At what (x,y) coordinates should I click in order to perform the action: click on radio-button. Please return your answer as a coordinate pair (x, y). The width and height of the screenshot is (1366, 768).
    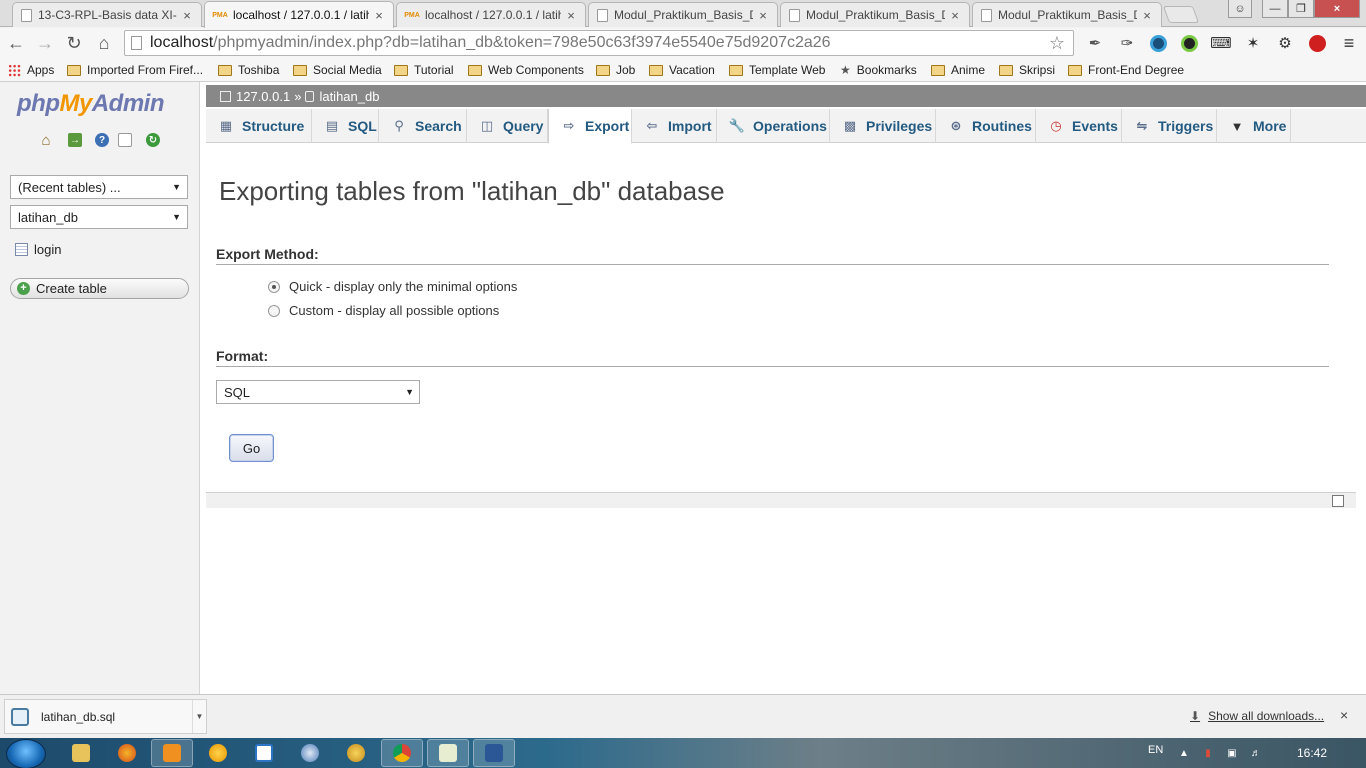
    Looking at the image, I should click on (274, 310).